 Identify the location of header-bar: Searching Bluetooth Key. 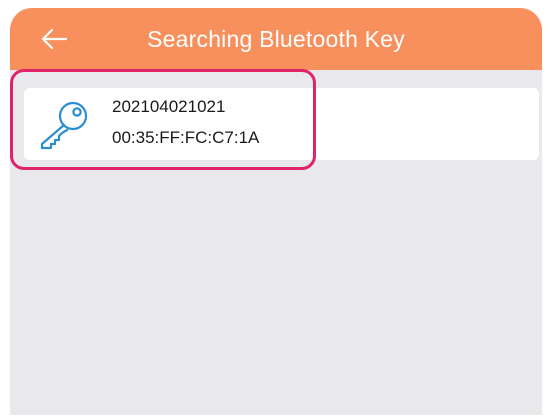
(276, 39).